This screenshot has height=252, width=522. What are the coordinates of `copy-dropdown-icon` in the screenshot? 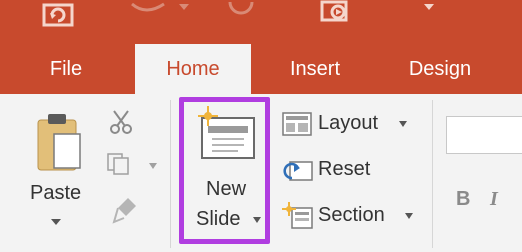 It's located at (153, 166).